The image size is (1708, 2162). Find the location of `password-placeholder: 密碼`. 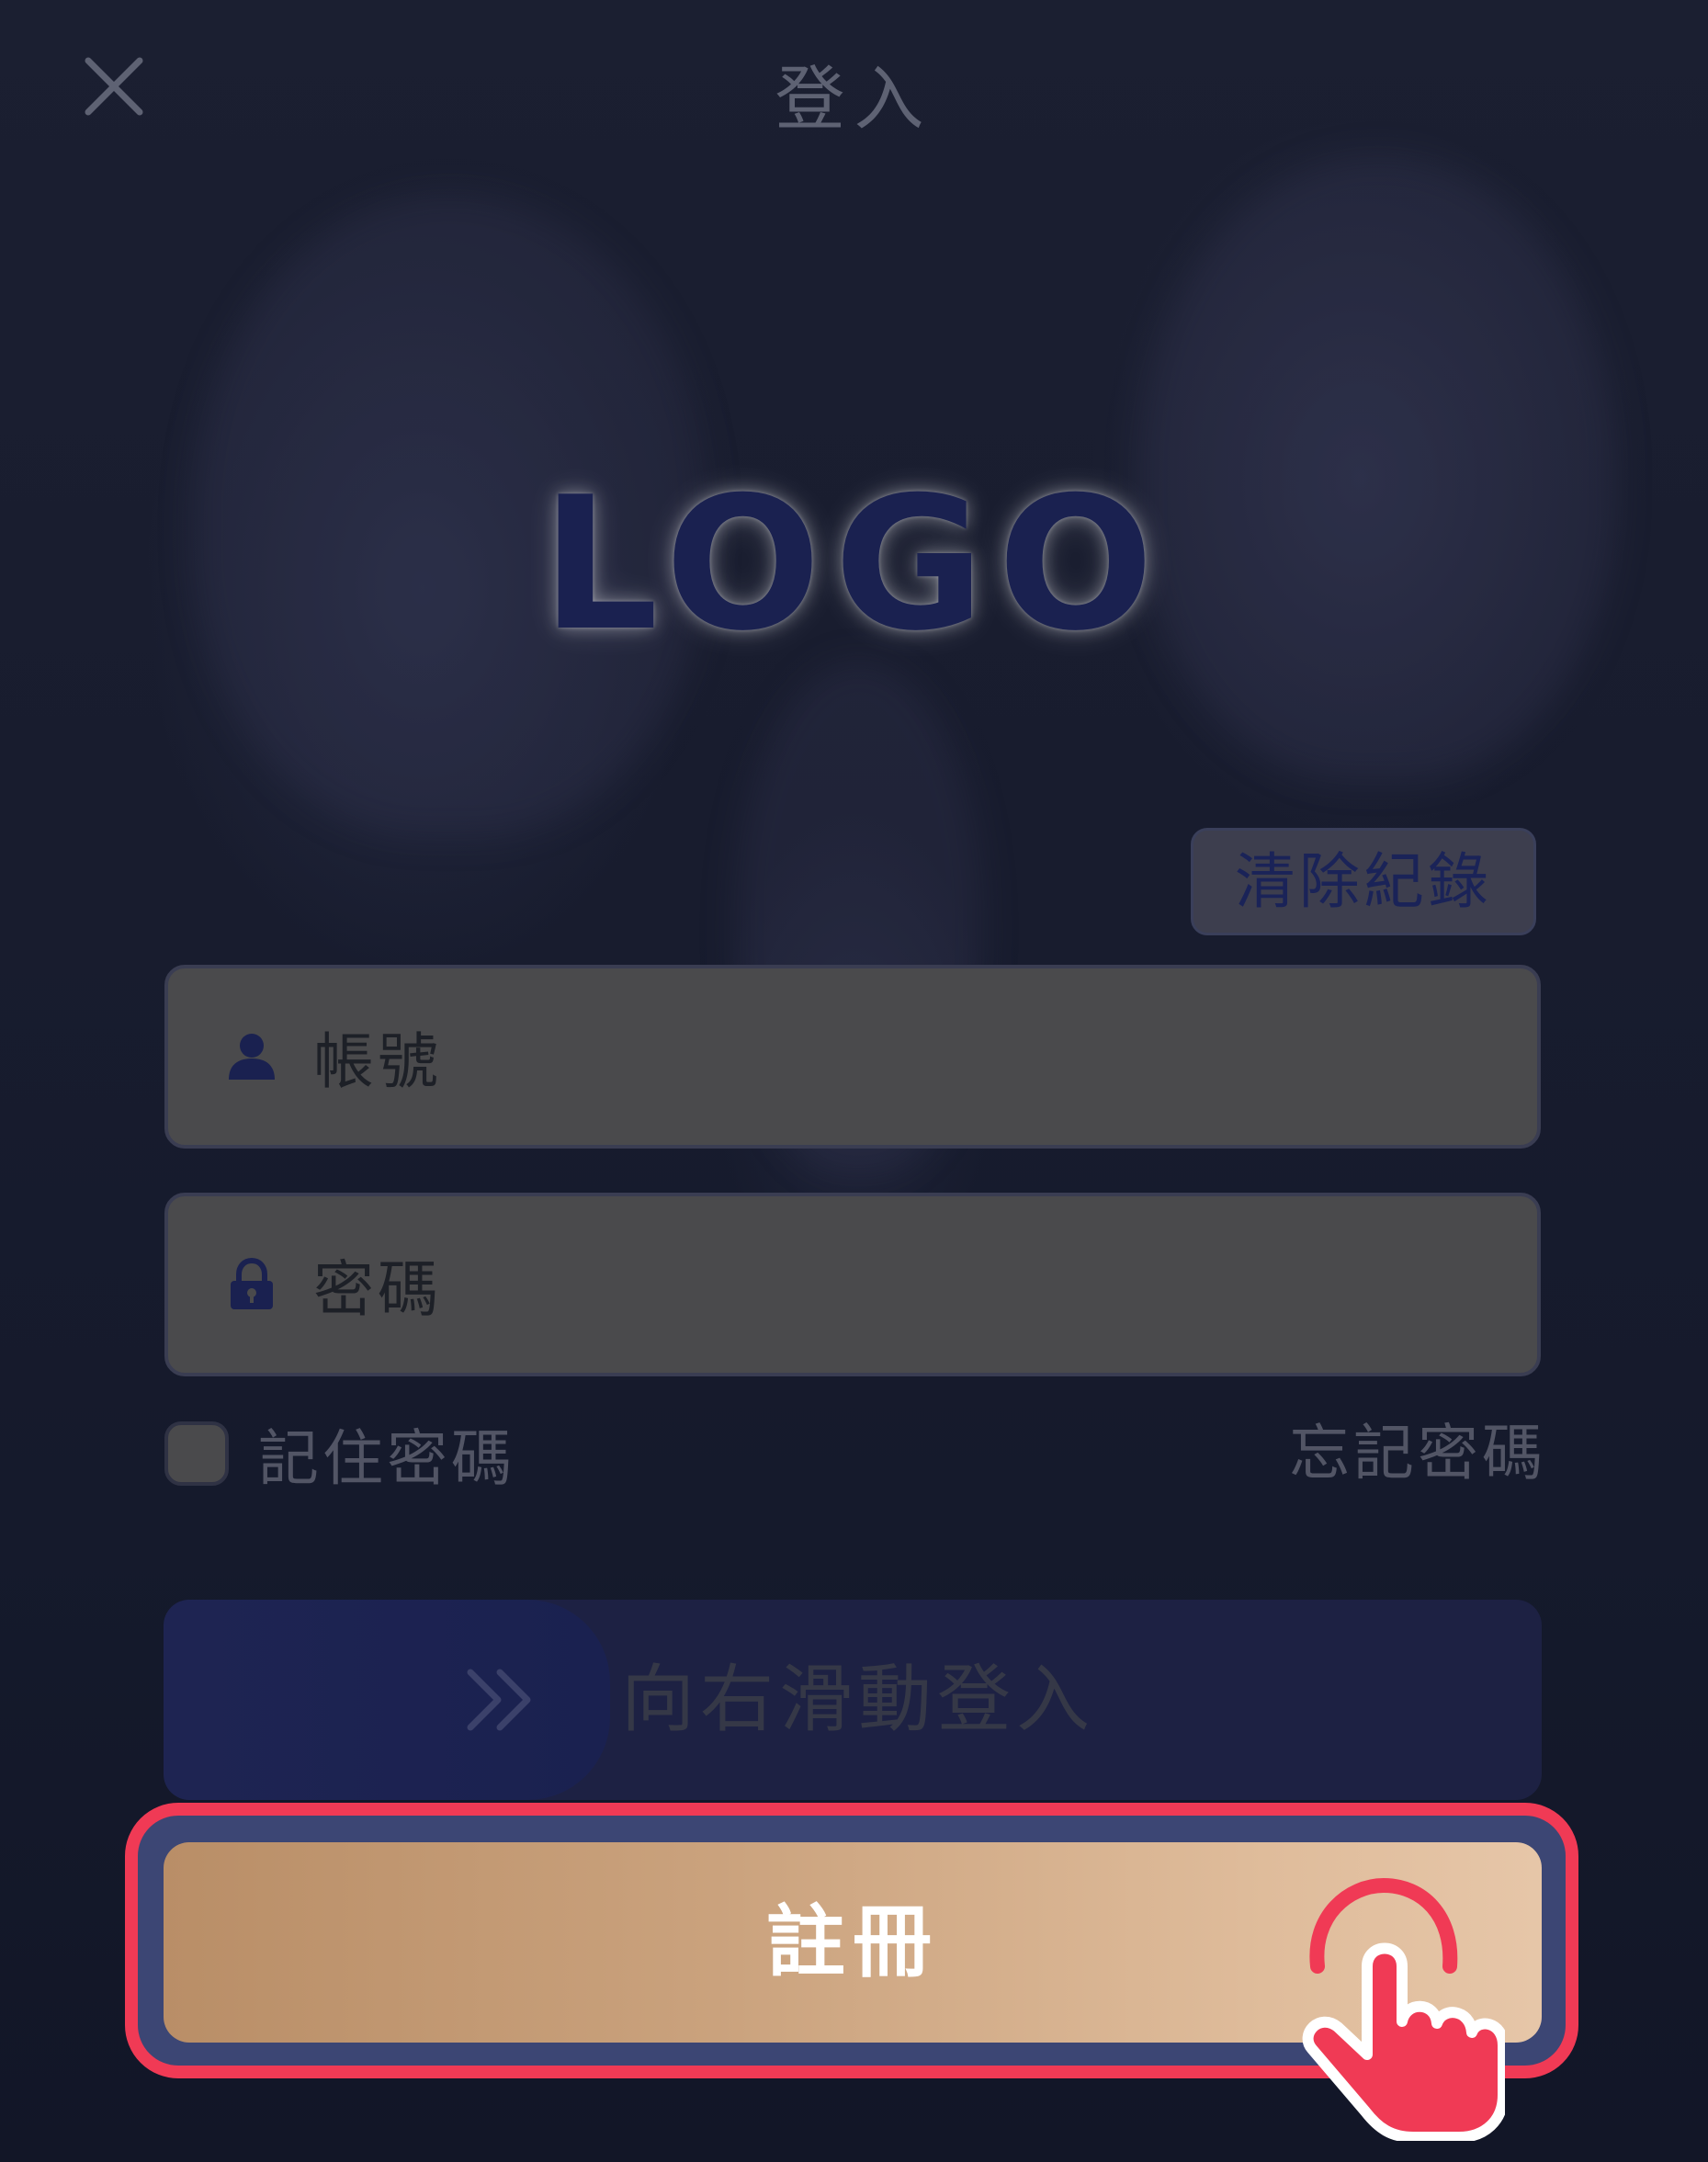

password-placeholder: 密碼 is located at coordinates (378, 1289).